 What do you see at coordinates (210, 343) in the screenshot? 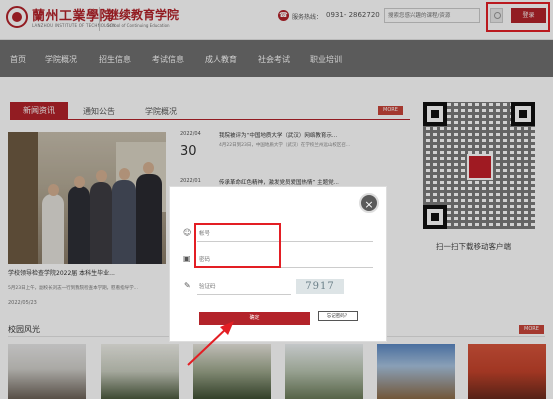
I see `annotation-arrow` at bounding box center [210, 343].